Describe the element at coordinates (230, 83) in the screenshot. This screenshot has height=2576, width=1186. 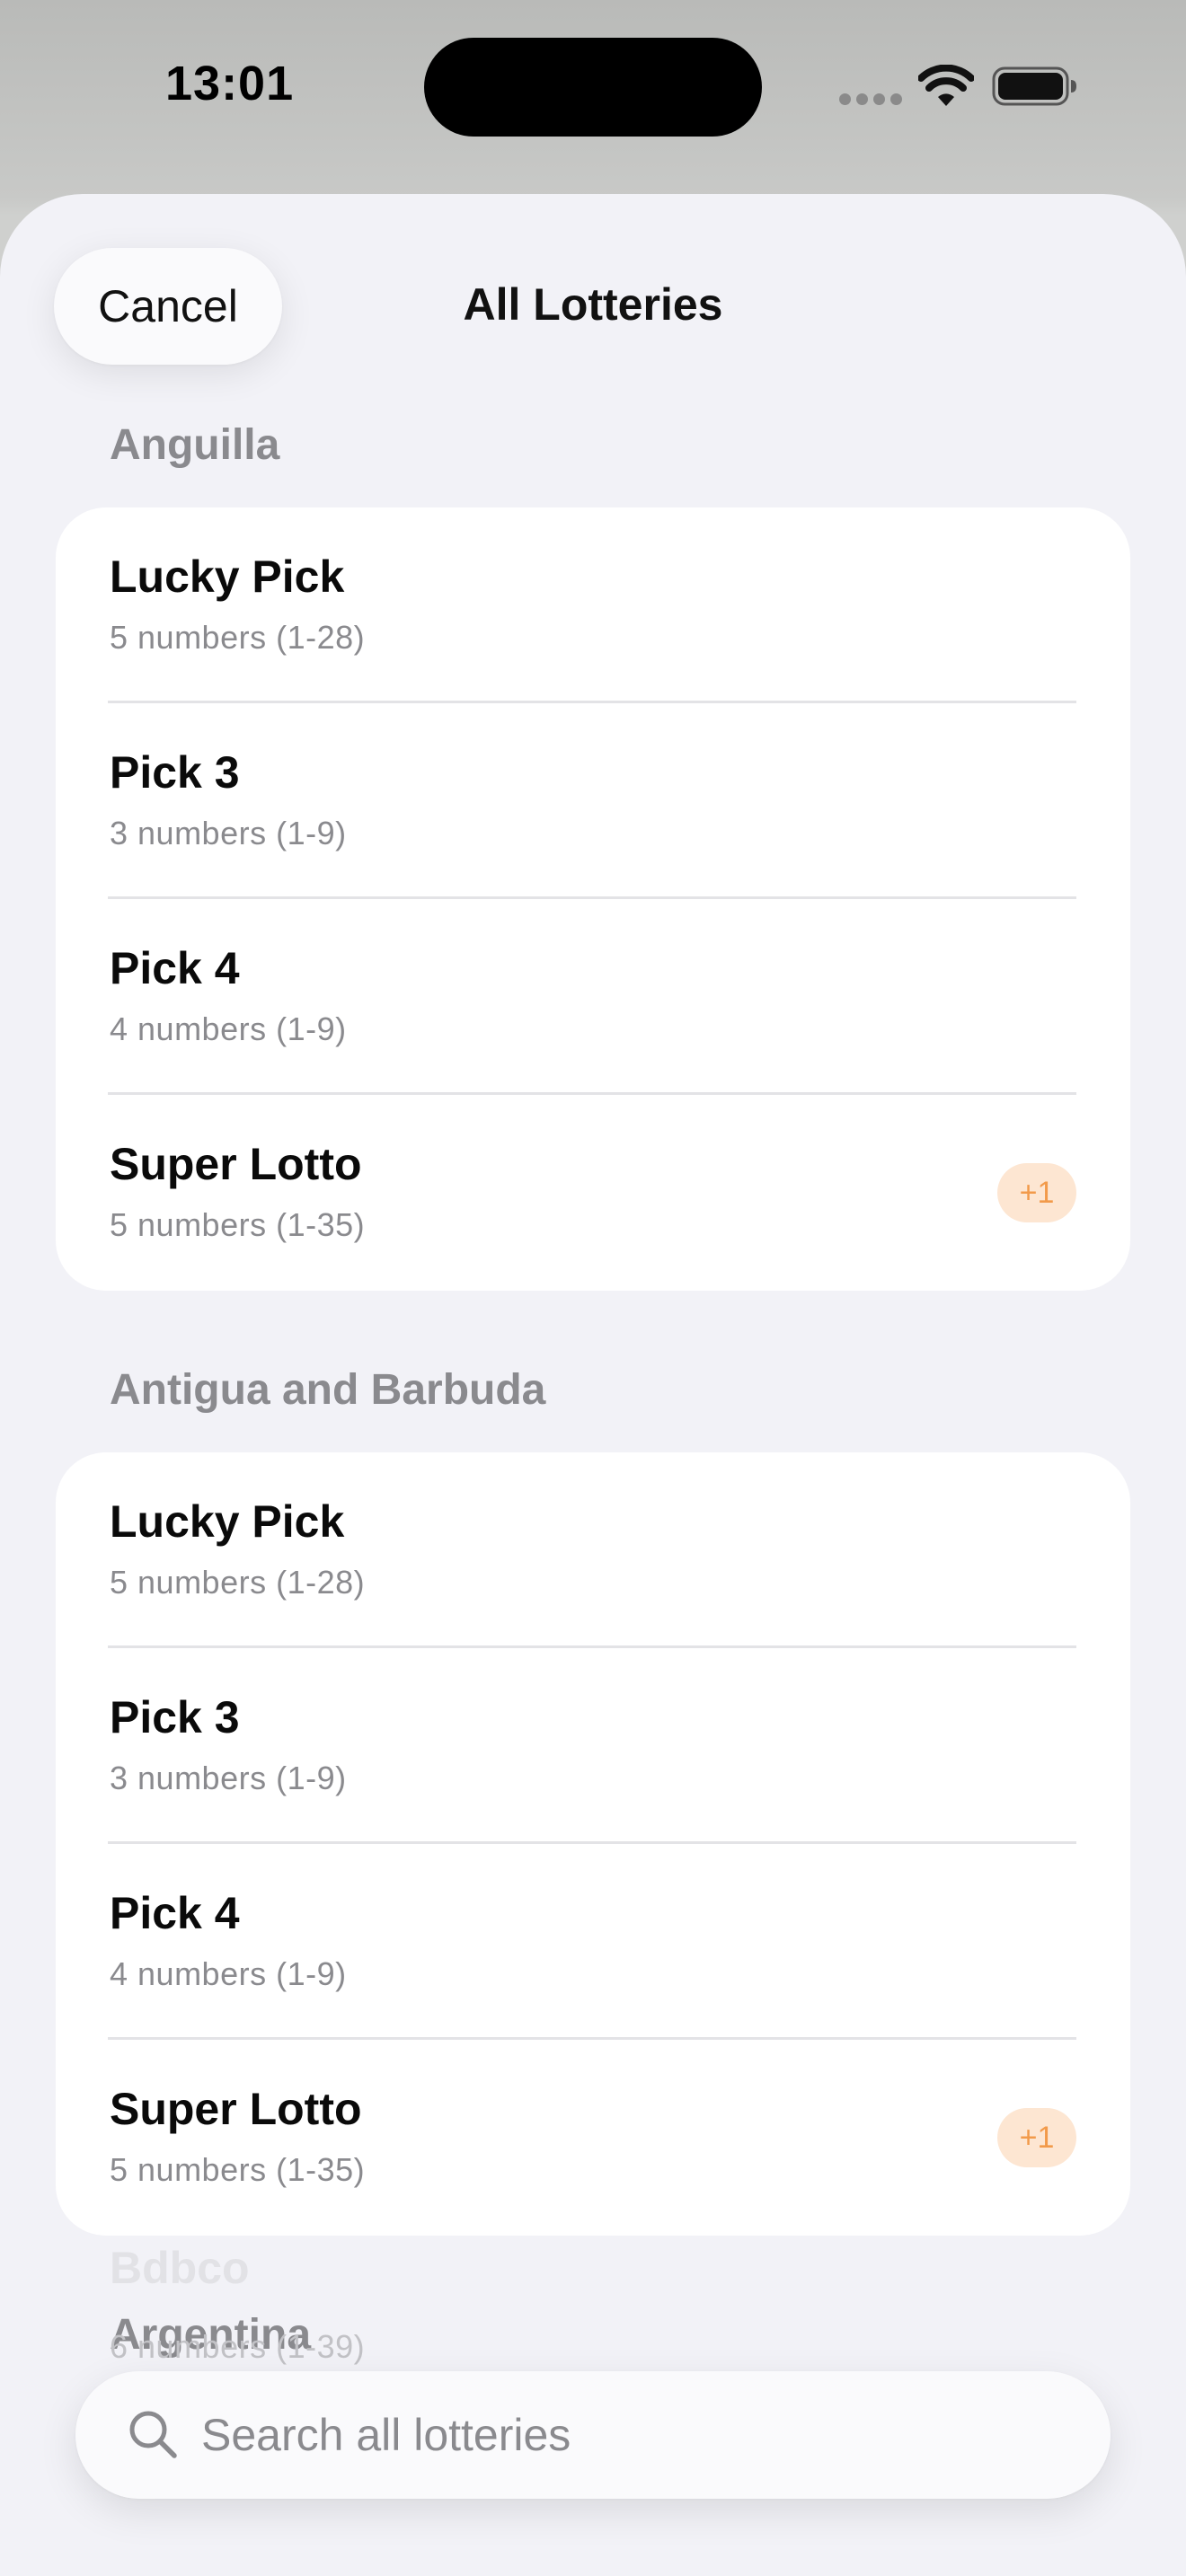
I see `status-time: 13:01` at that location.